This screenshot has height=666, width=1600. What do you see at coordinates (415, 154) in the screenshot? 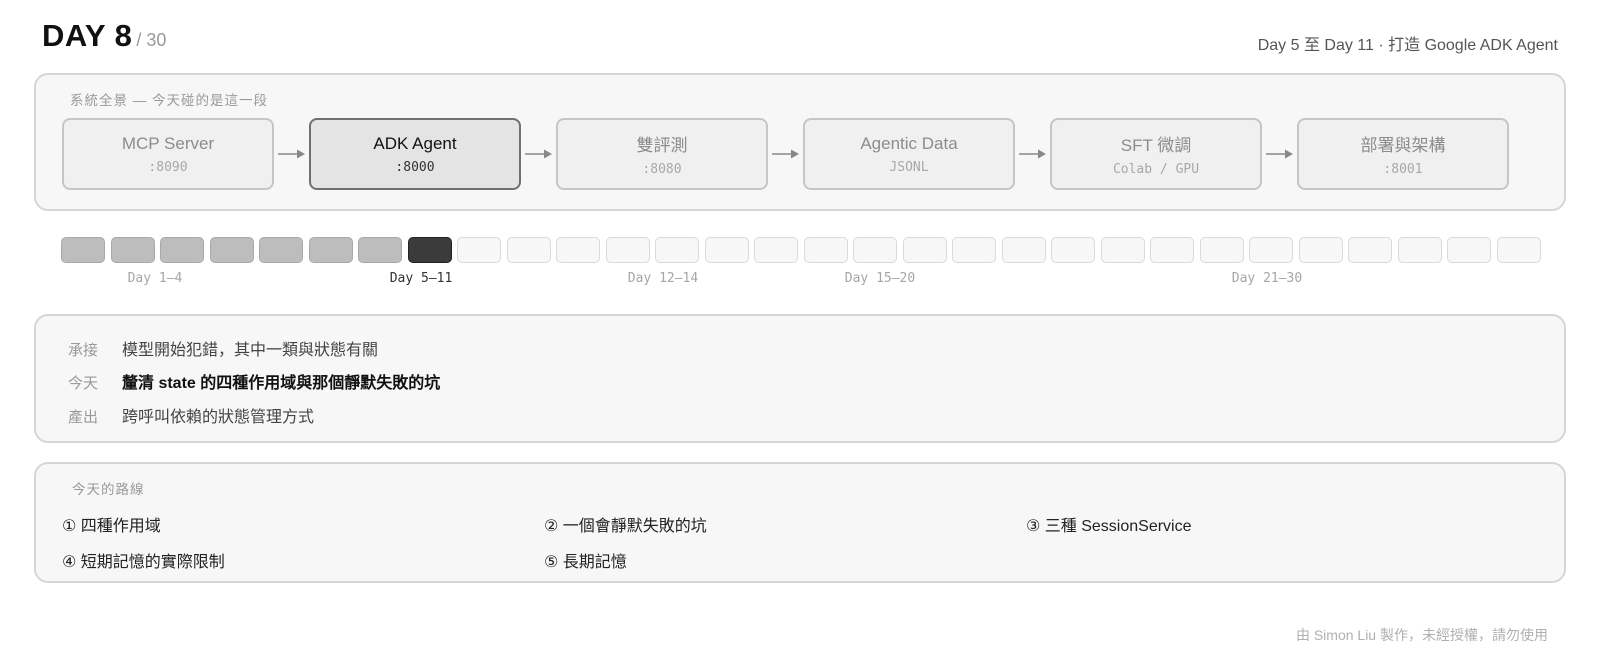
I see `pipeline-node: ADK Agent :8000` at bounding box center [415, 154].